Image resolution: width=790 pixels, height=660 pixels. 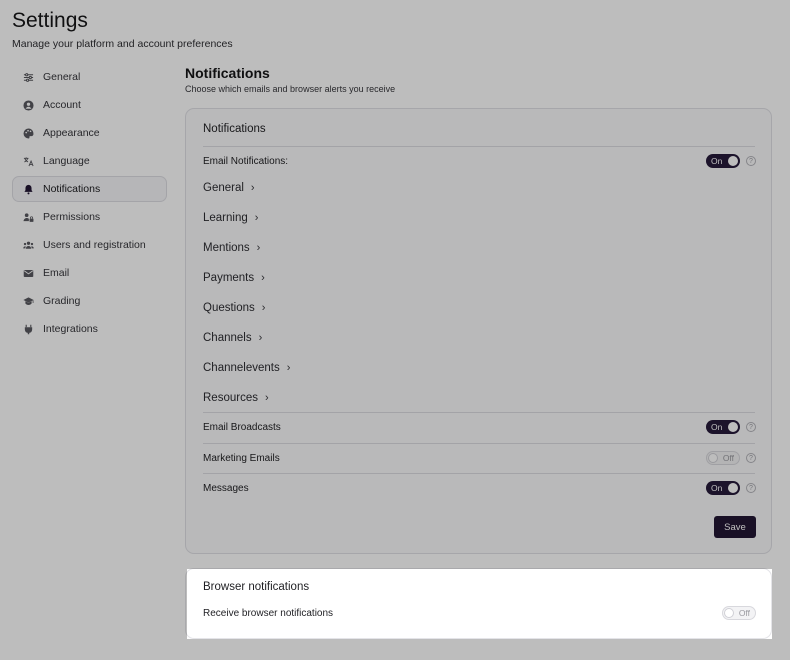 What do you see at coordinates (28, 189) in the screenshot?
I see `bell-icon` at bounding box center [28, 189].